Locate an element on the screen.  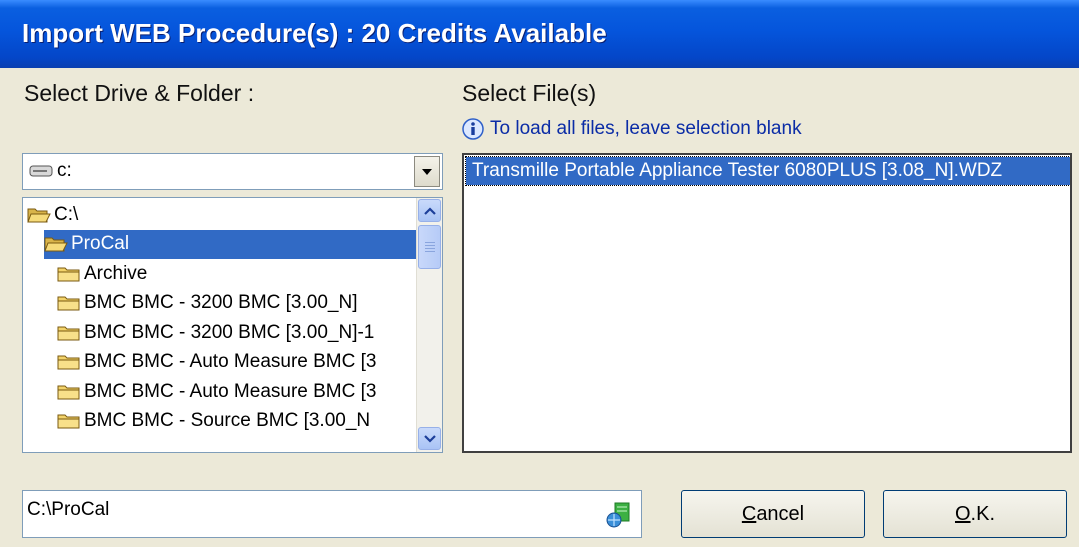
folder-tree-item: BMC BMC - 3200 BMC [3.00_N] is located at coordinates (207, 303).